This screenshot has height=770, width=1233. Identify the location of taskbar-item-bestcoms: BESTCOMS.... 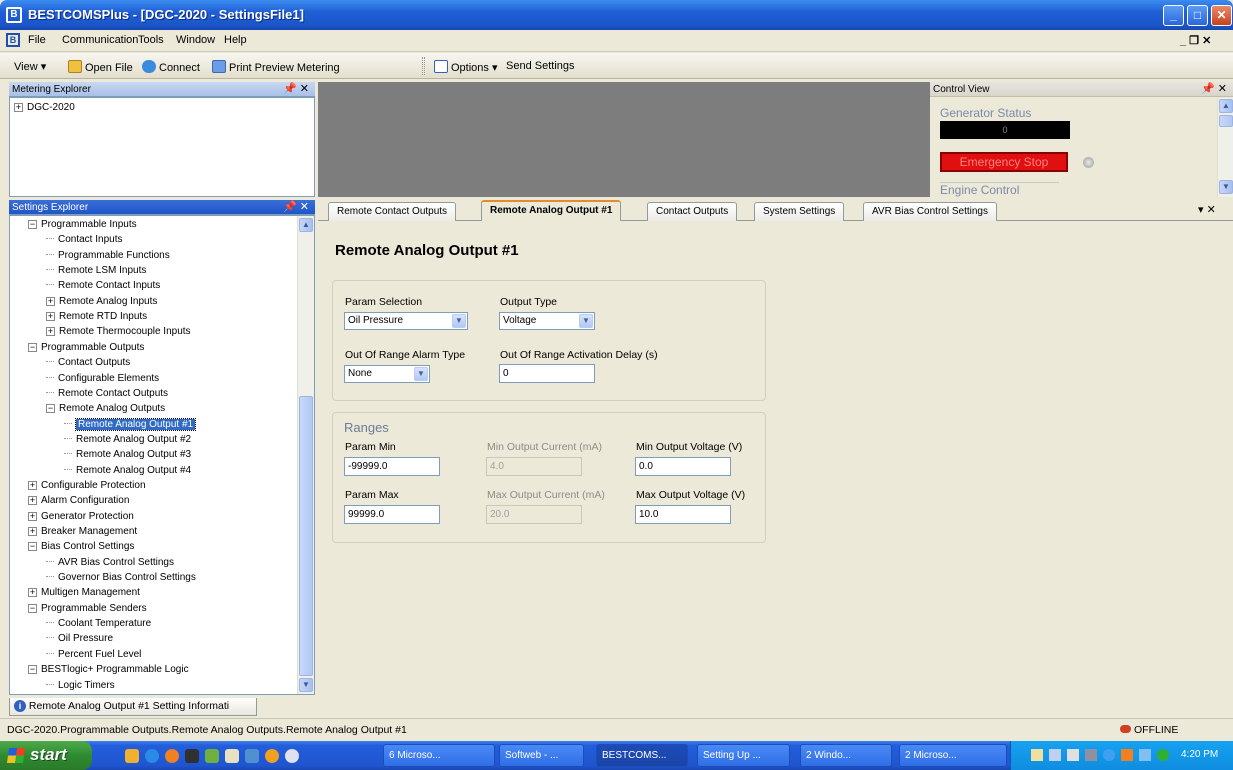
(642, 755).